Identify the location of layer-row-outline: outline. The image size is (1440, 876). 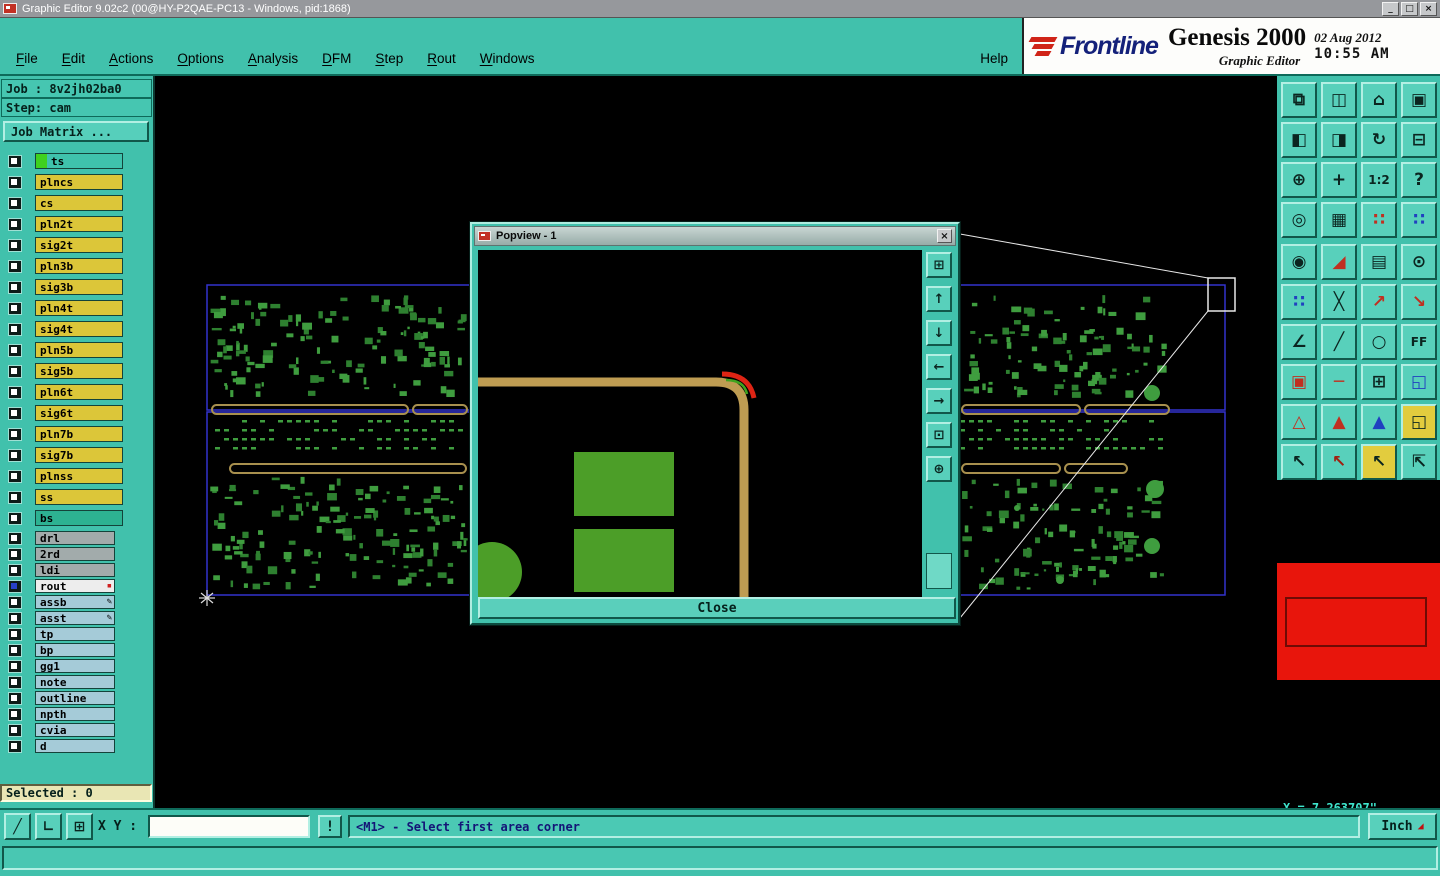
(77, 698).